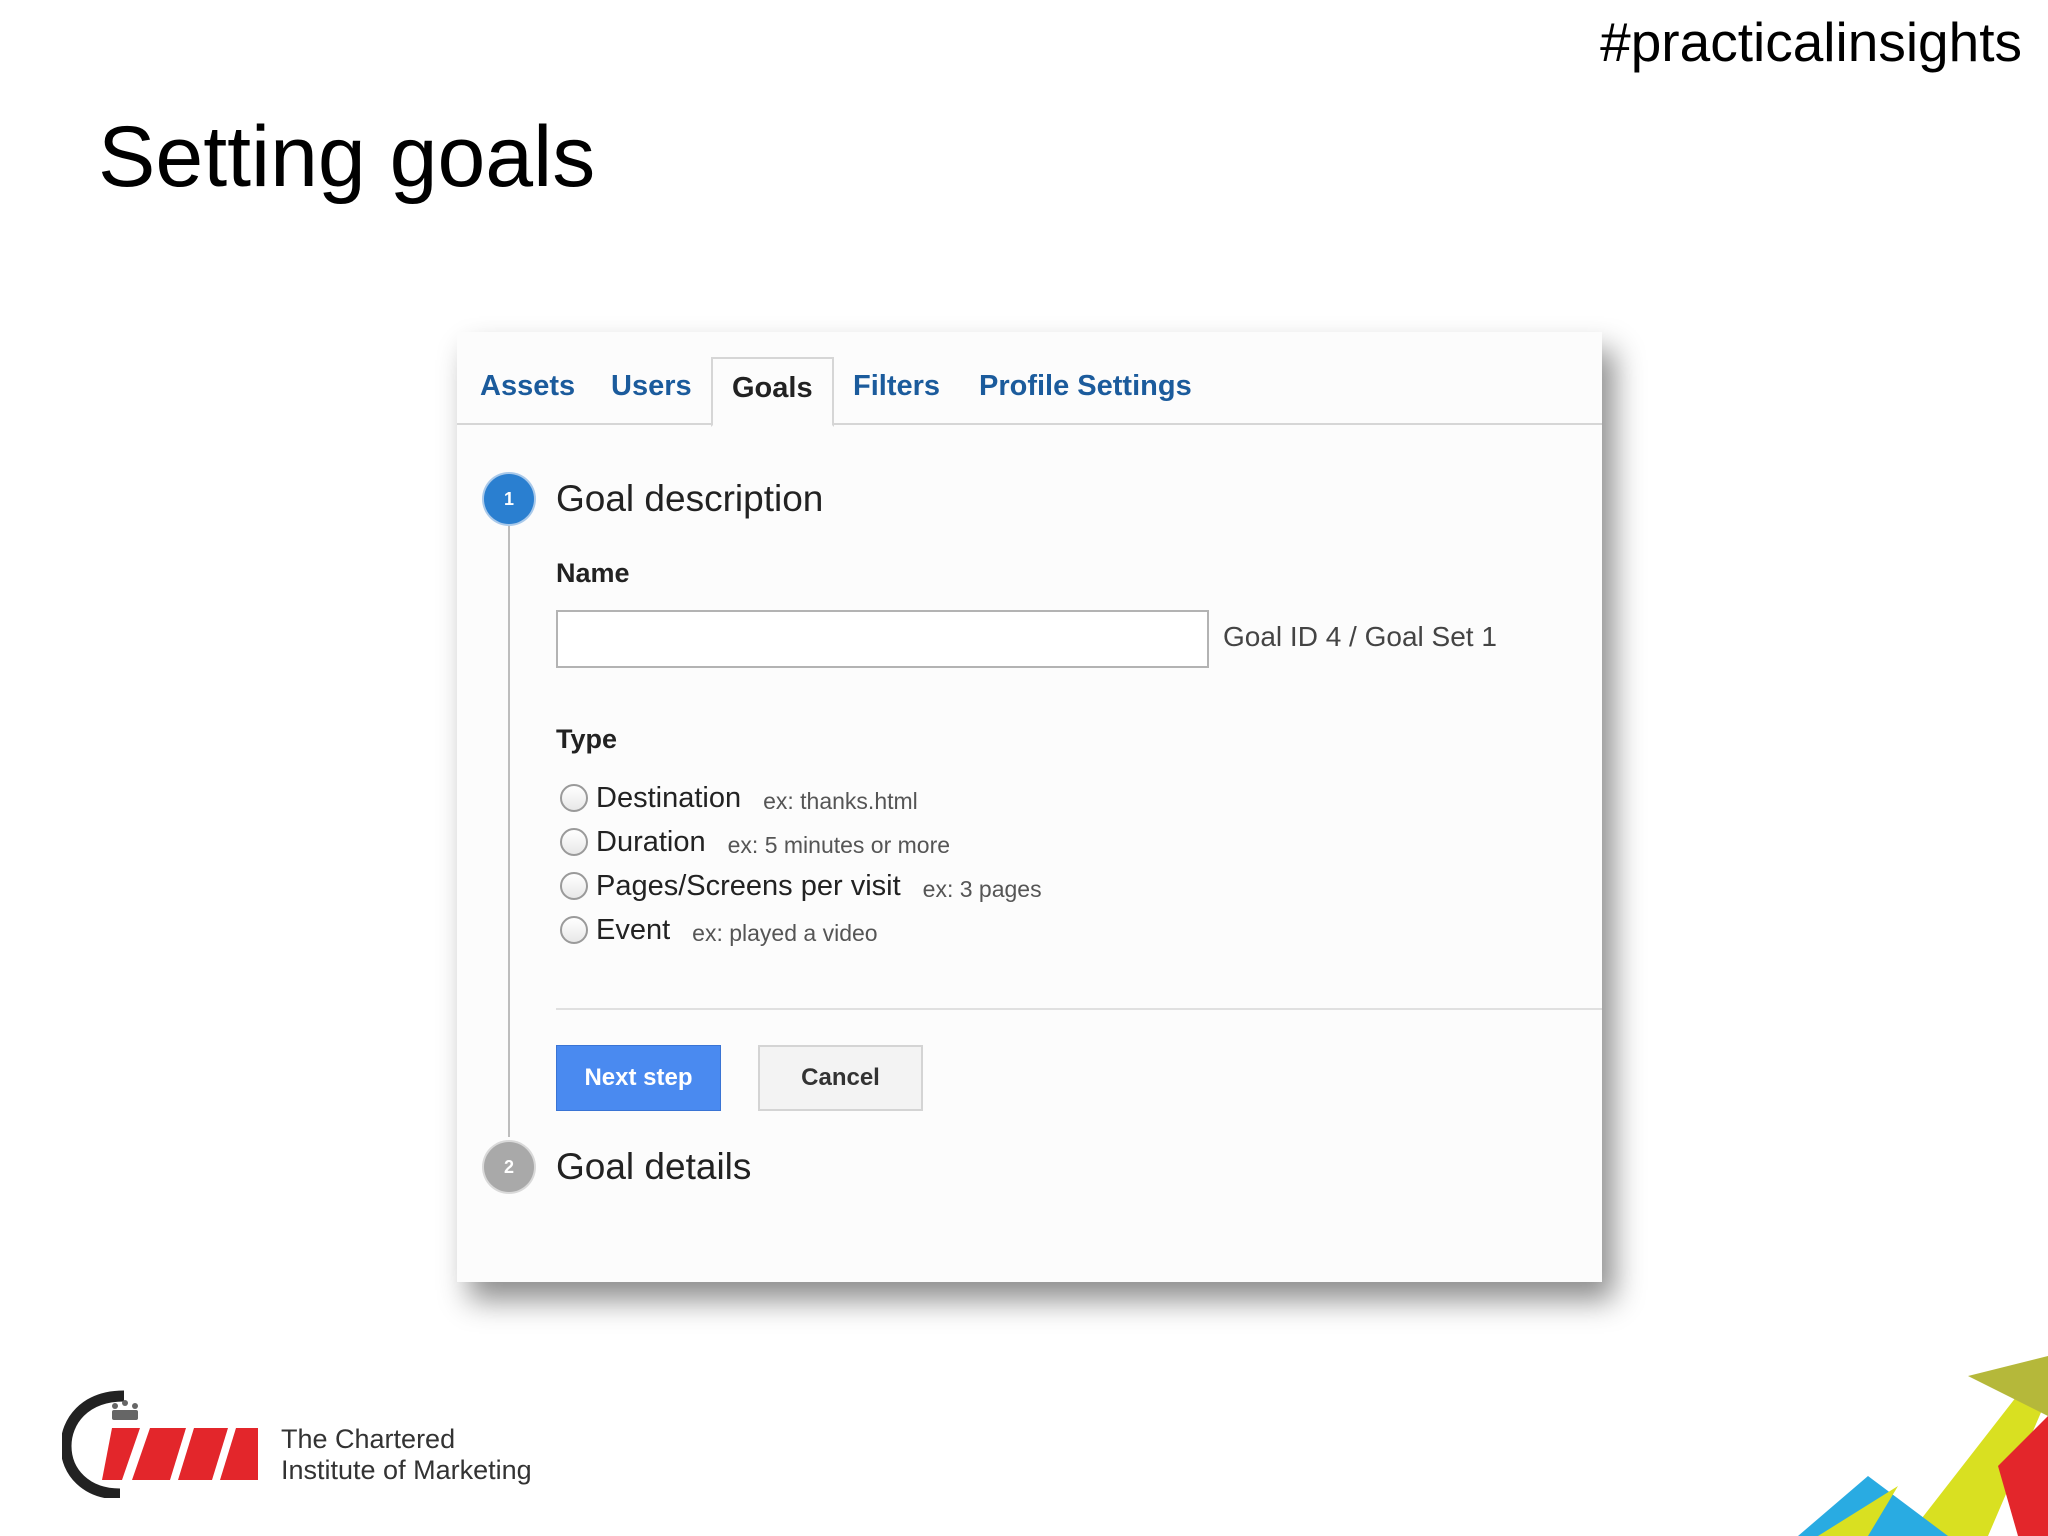  What do you see at coordinates (882, 639) in the screenshot?
I see `goal-name-input` at bounding box center [882, 639].